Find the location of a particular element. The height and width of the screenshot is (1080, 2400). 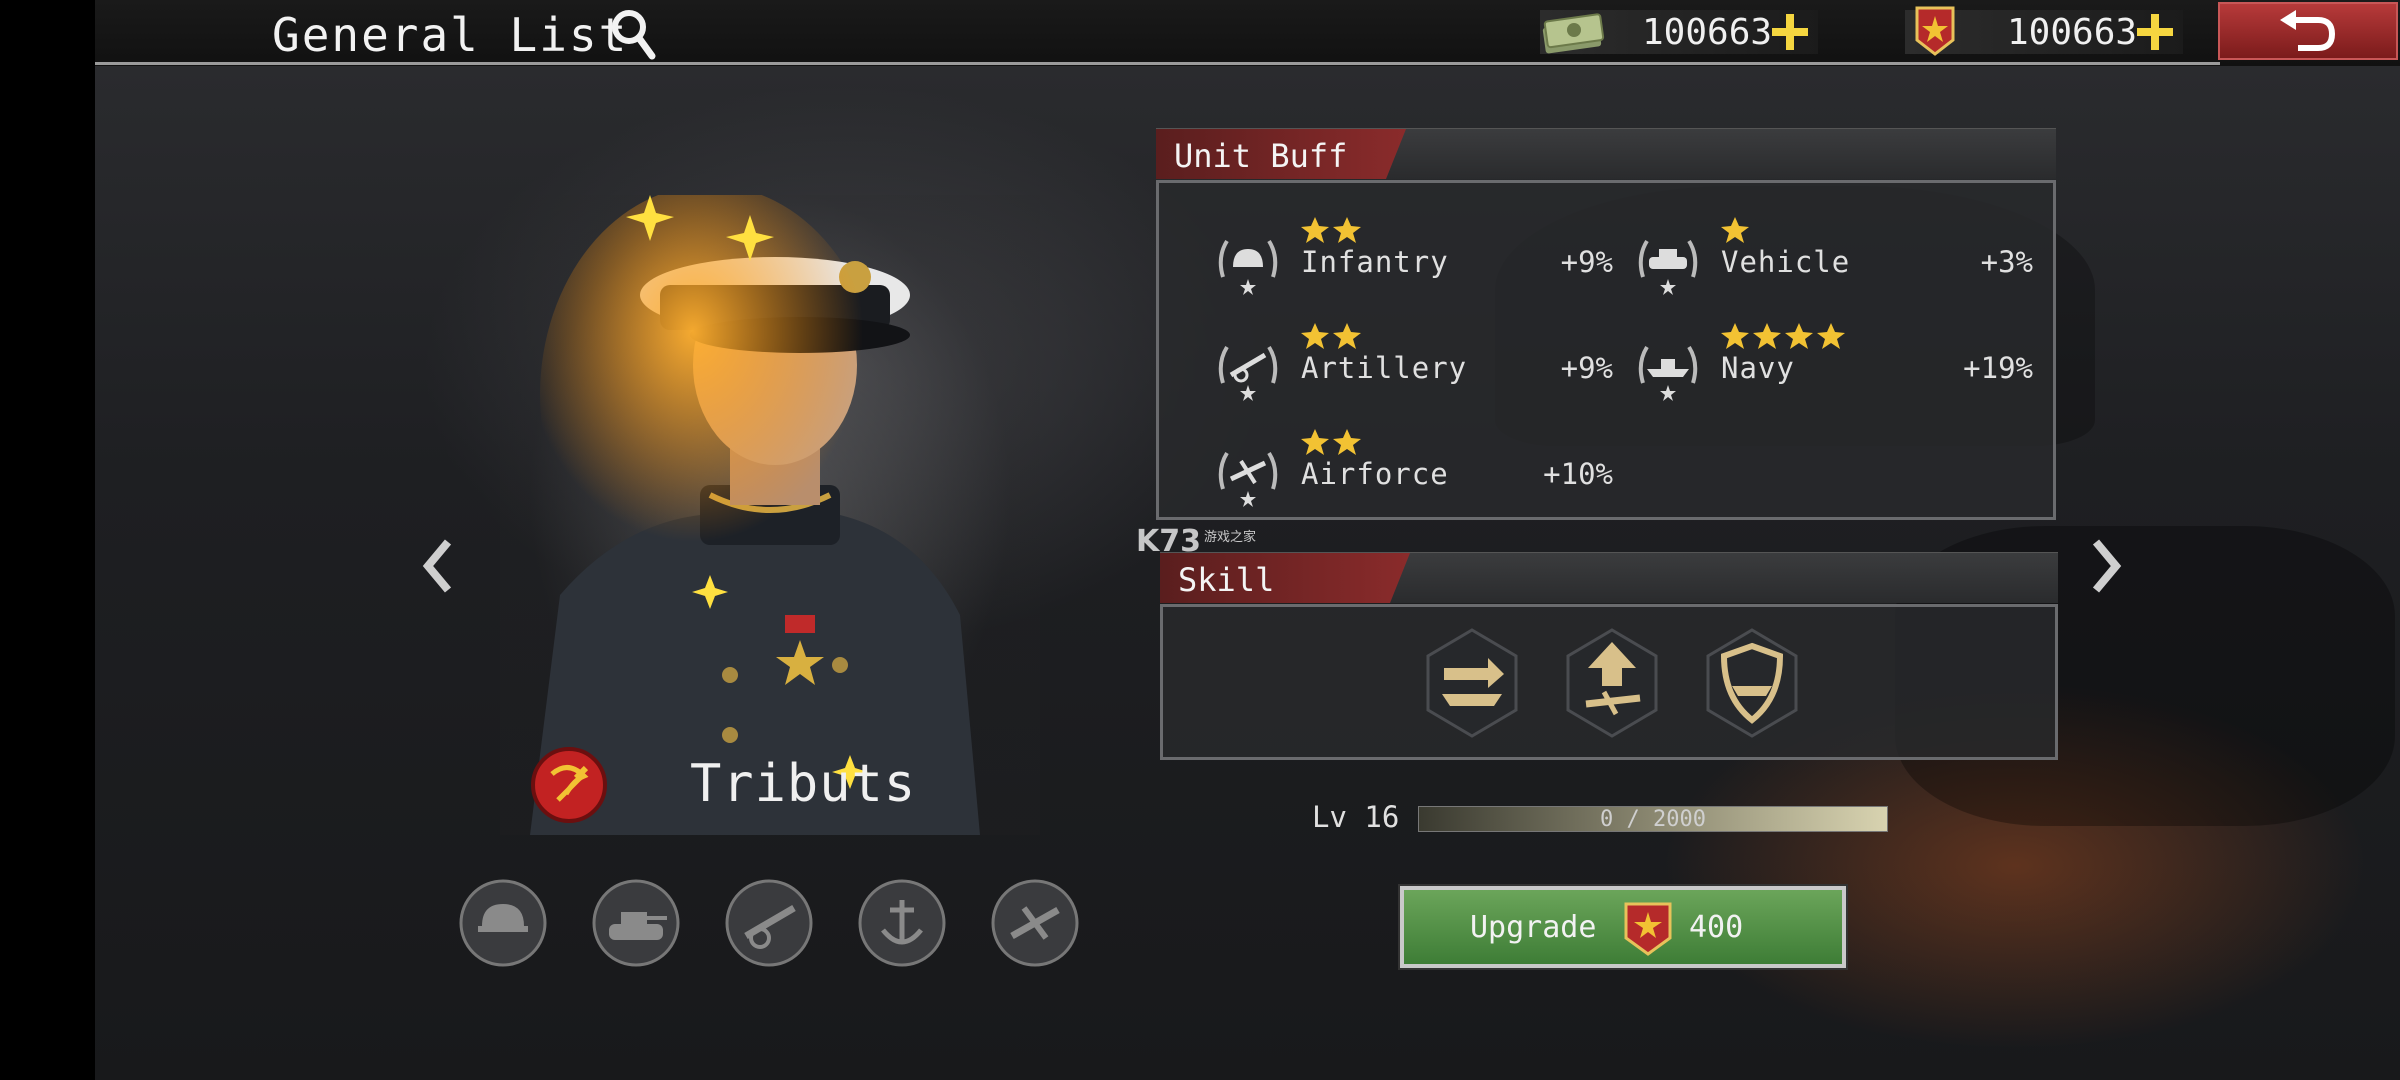

buff-infantry: Infantry +9% is located at coordinates (1413, 265).